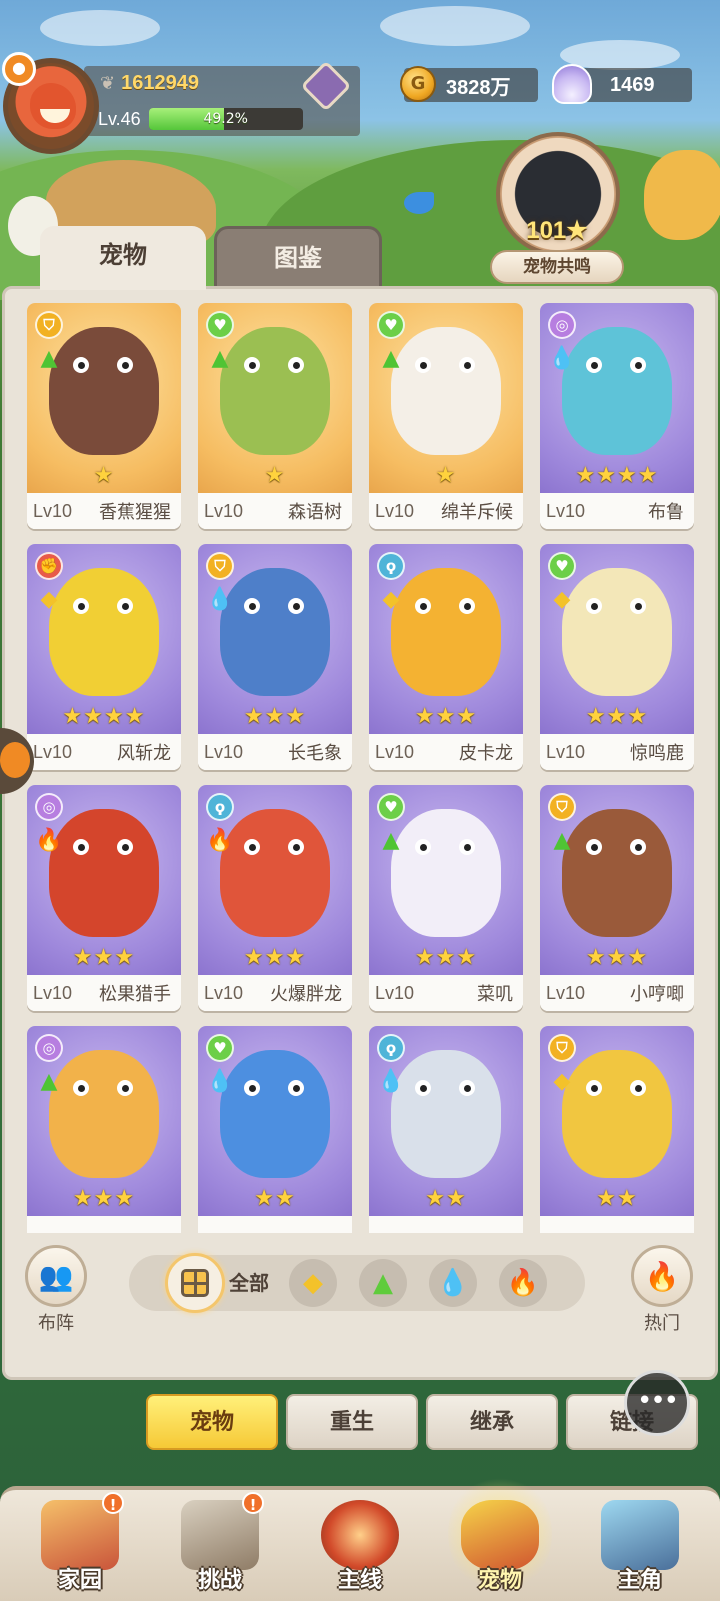 The height and width of the screenshot is (1601, 720). I want to click on nav-challenge-label: 挑战, so click(219, 1580).